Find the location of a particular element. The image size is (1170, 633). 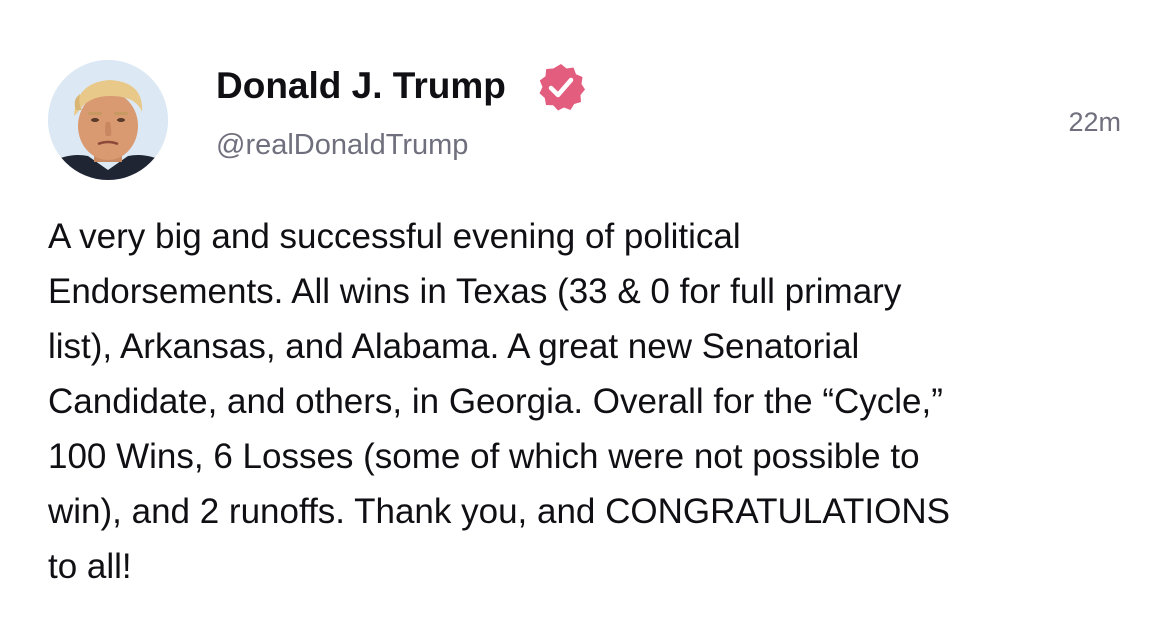

avatar-image is located at coordinates (108, 120).